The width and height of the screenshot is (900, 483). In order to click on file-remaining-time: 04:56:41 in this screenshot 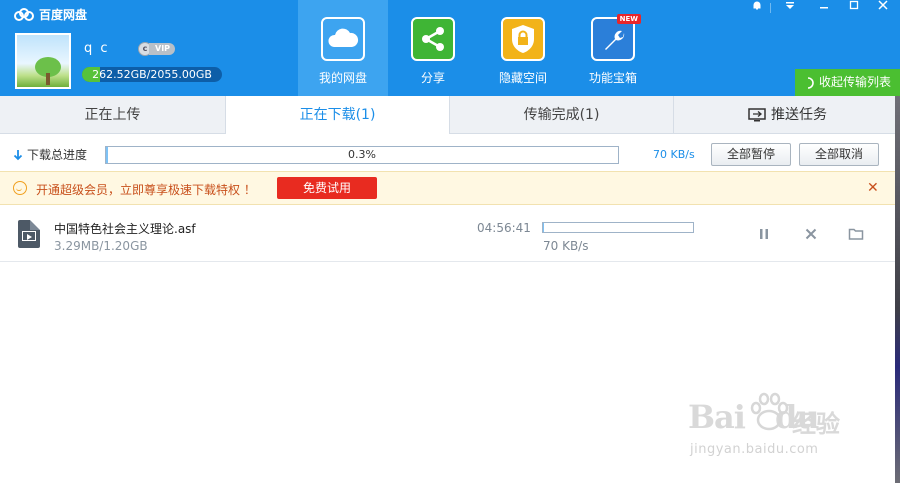, I will do `click(504, 228)`.